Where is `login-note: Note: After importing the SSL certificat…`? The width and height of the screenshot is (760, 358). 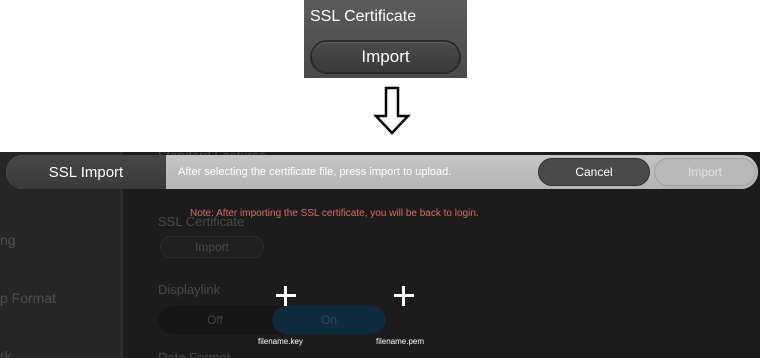 login-note: Note: After importing the SSL certificat… is located at coordinates (334, 213).